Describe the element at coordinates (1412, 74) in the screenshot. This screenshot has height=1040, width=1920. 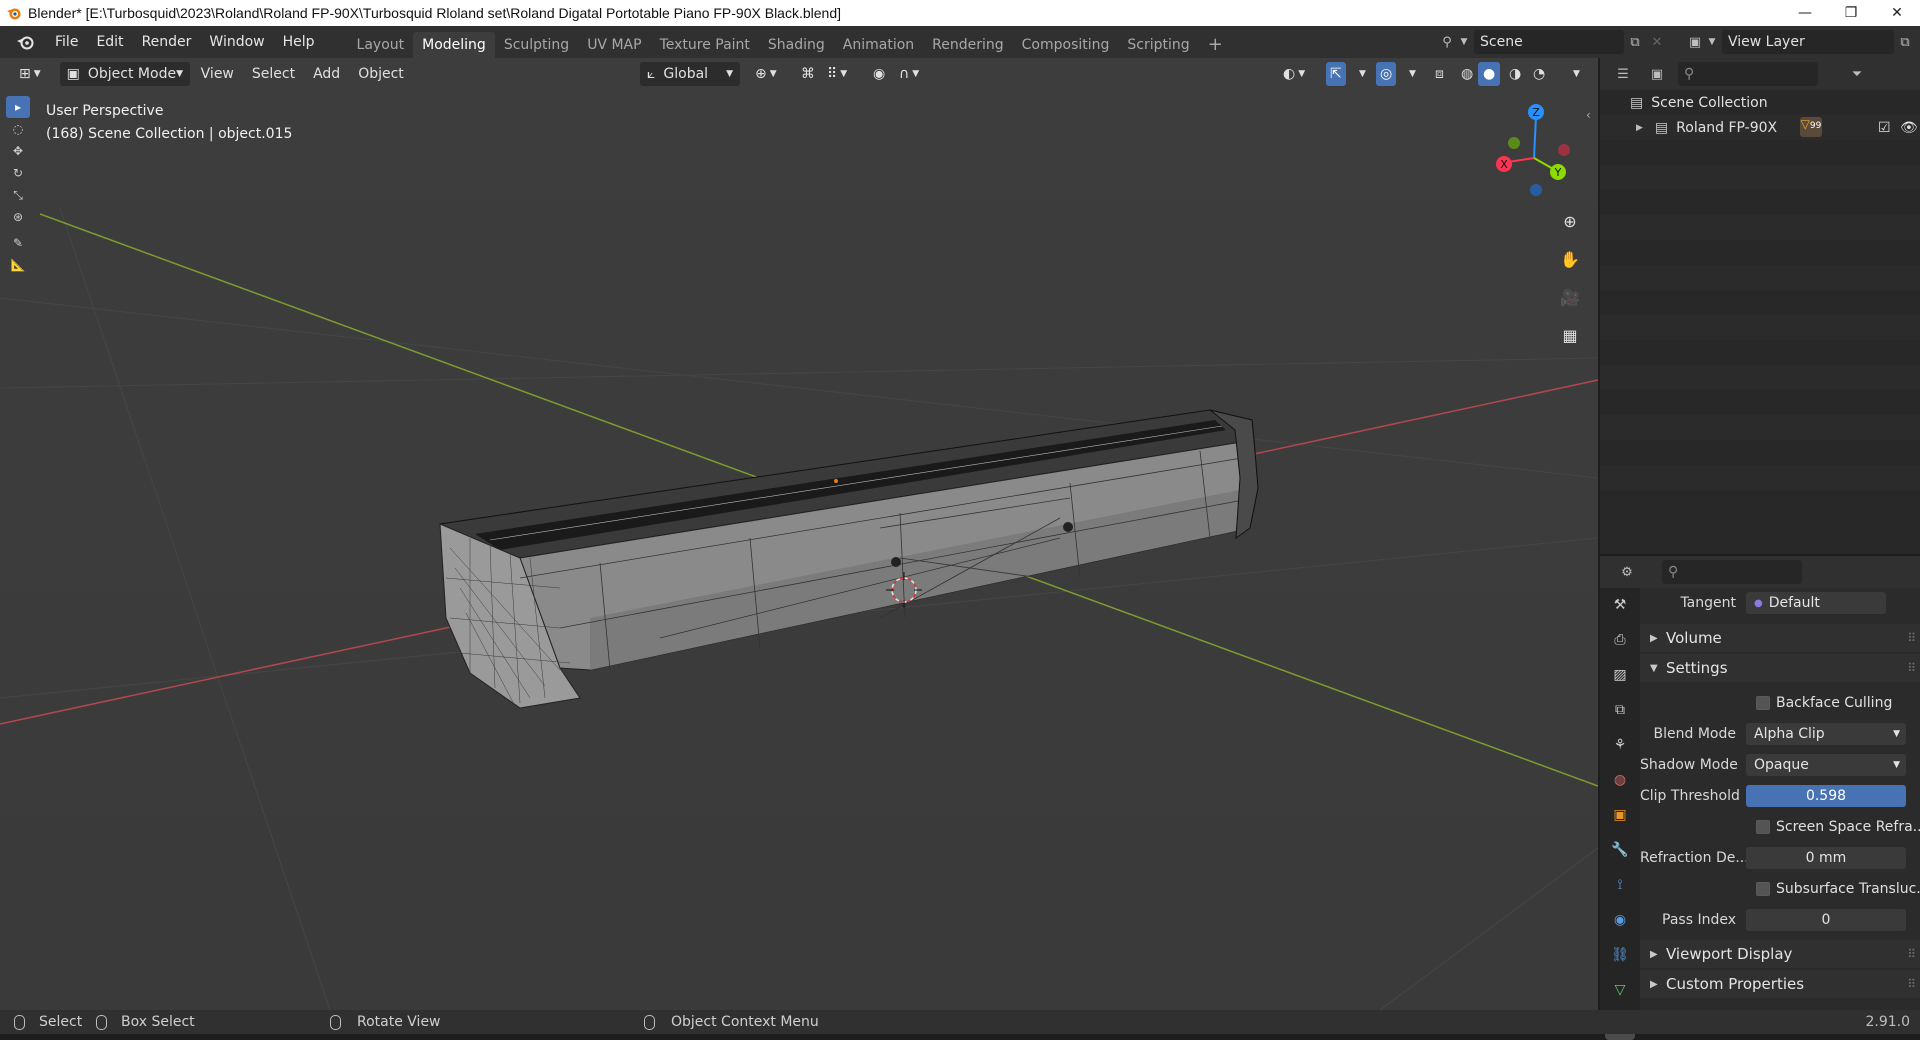
I see `overlays-dropdown-icon: ▼` at that location.